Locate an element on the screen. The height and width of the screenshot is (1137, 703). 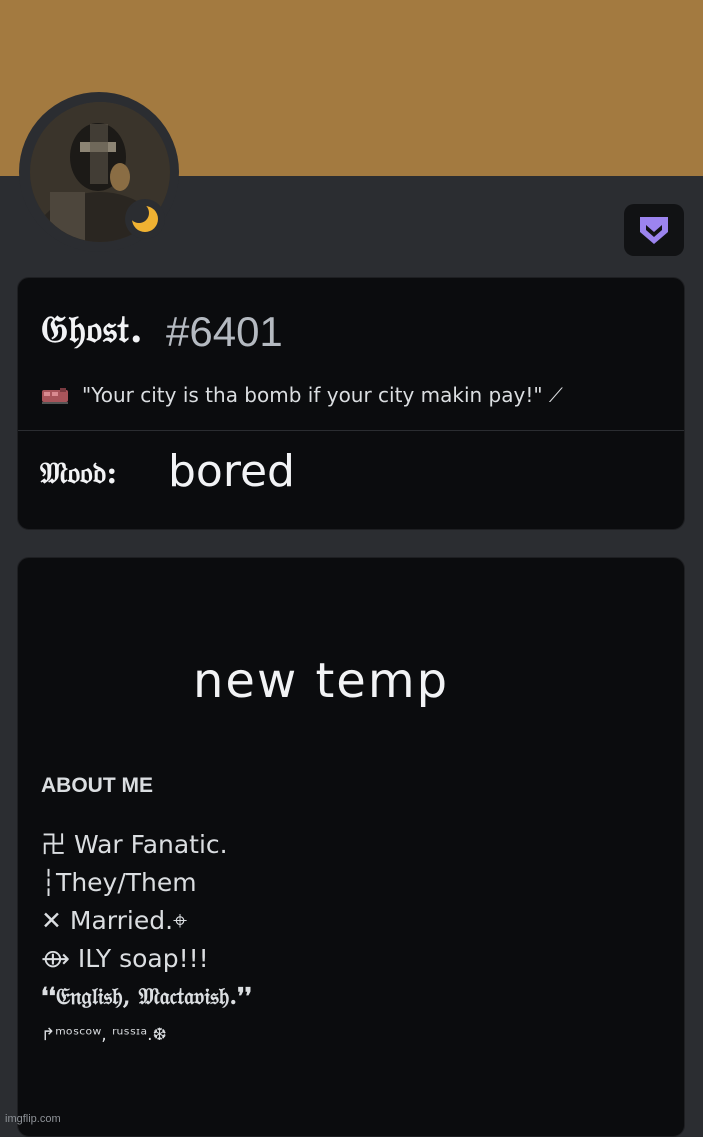
about-line: ❛❛𝔈𝔫𝔤𝔩𝔦𝔰𝔥, 𝔐𝔞𝔠𝔱𝔞𝔳𝔦𝔰𝔥.❜❜ is located at coordinates (147, 996).